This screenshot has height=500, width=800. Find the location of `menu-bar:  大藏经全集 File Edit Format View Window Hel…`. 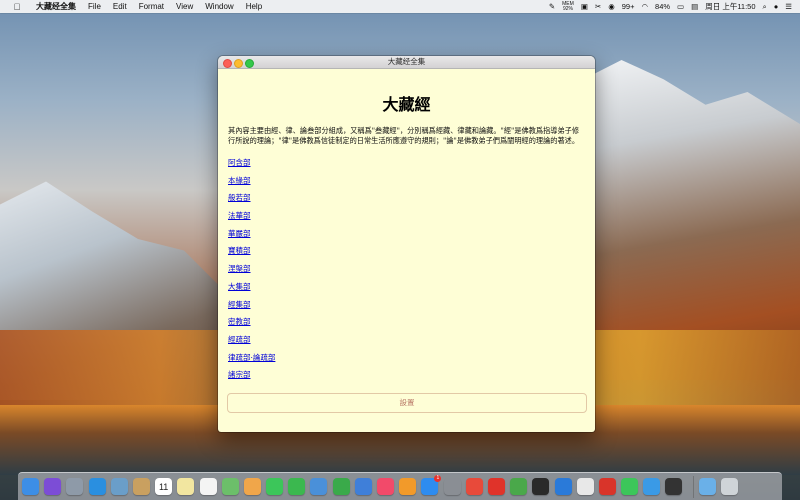

menu-bar:  大藏经全集 File Edit Format View Window Hel… is located at coordinates (400, 6).